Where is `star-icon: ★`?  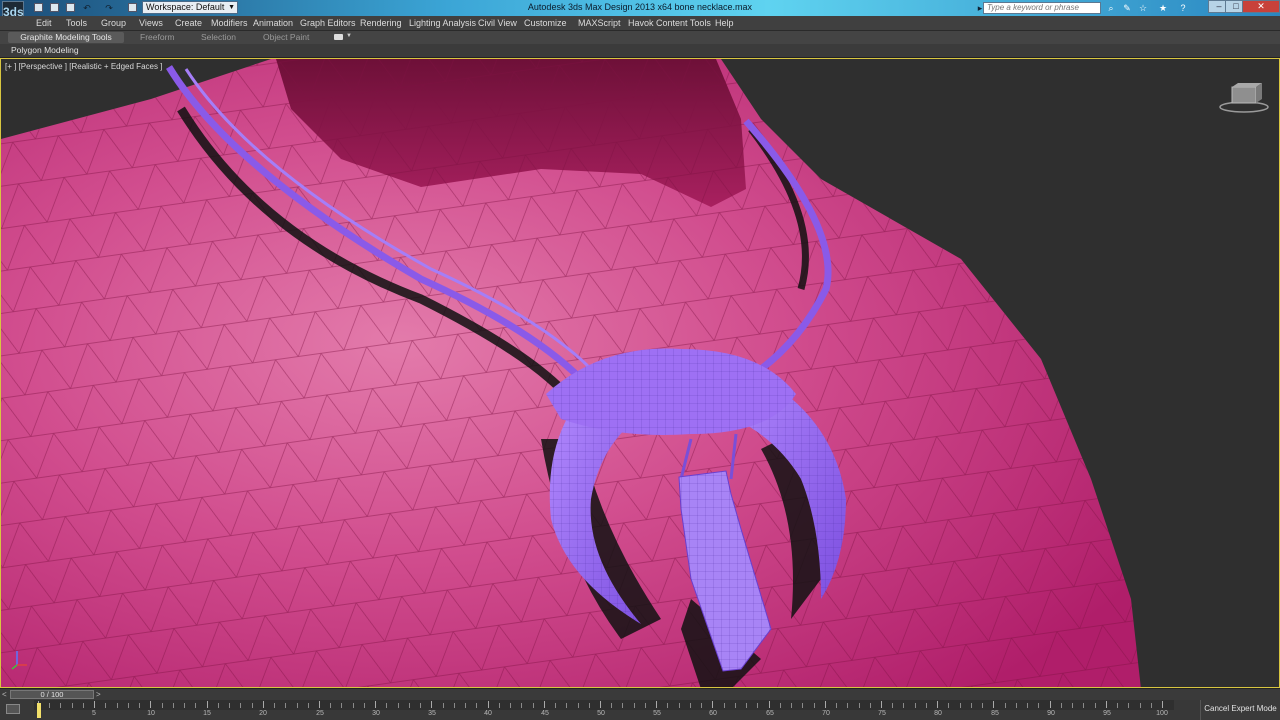 star-icon: ★ is located at coordinates (1163, 8).